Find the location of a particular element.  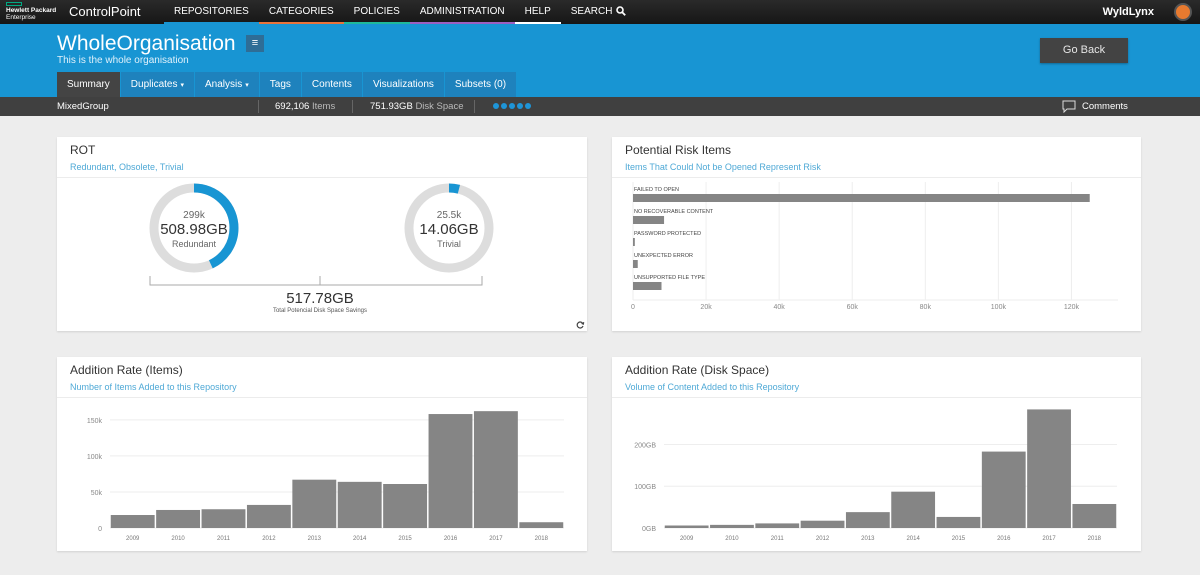

tab-label: Tags is located at coordinates (280, 84).